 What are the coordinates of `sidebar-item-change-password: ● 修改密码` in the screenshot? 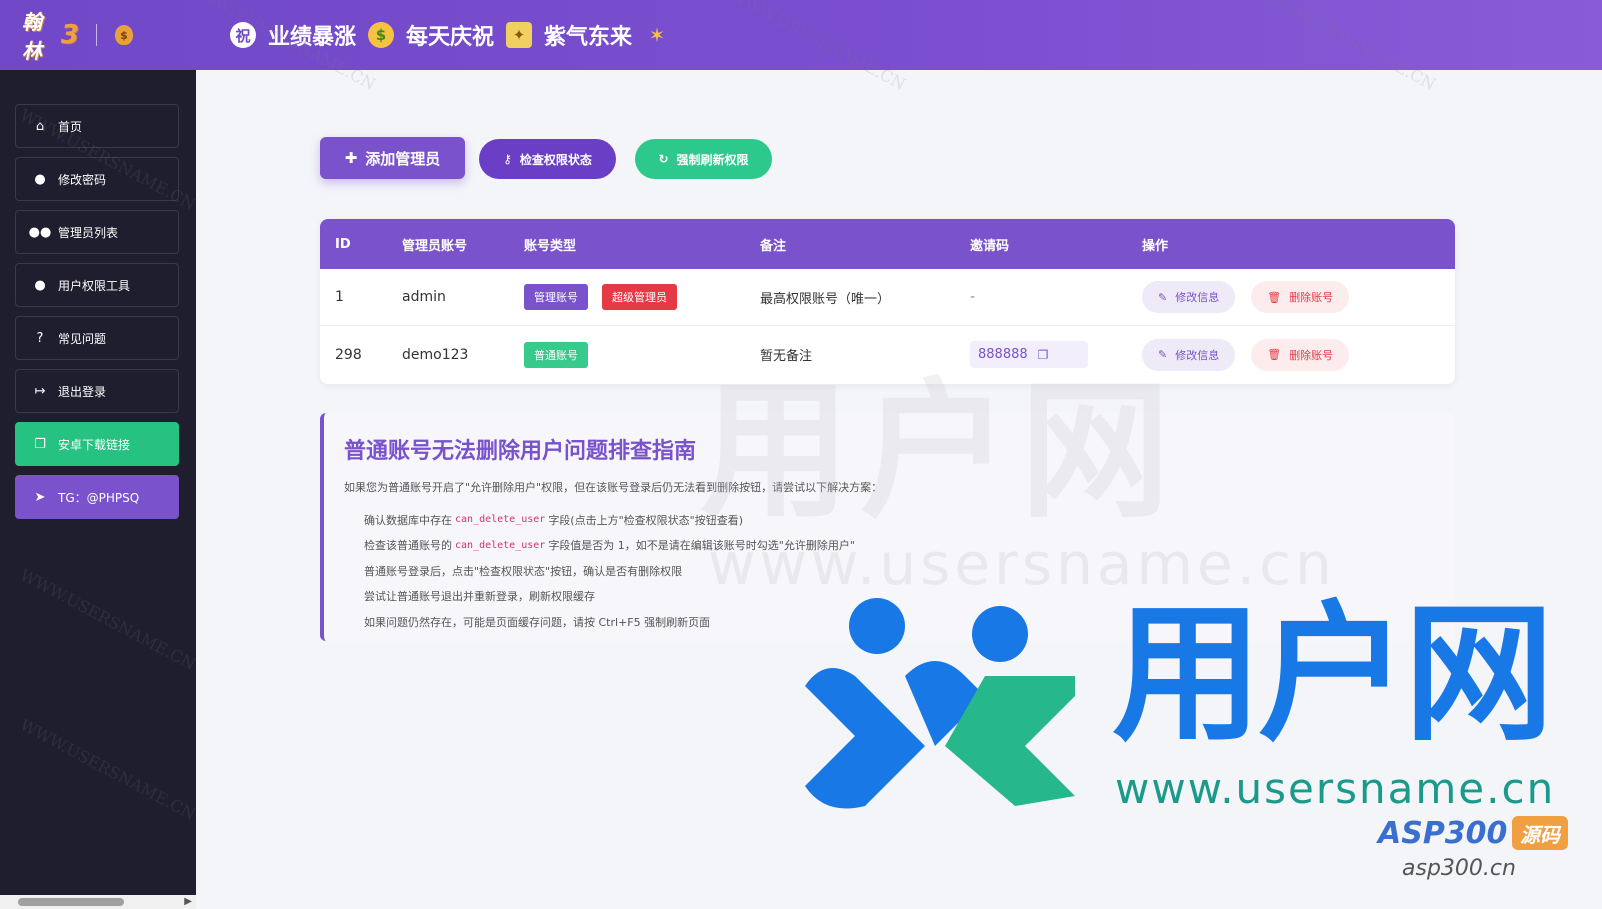 It's located at (97, 179).